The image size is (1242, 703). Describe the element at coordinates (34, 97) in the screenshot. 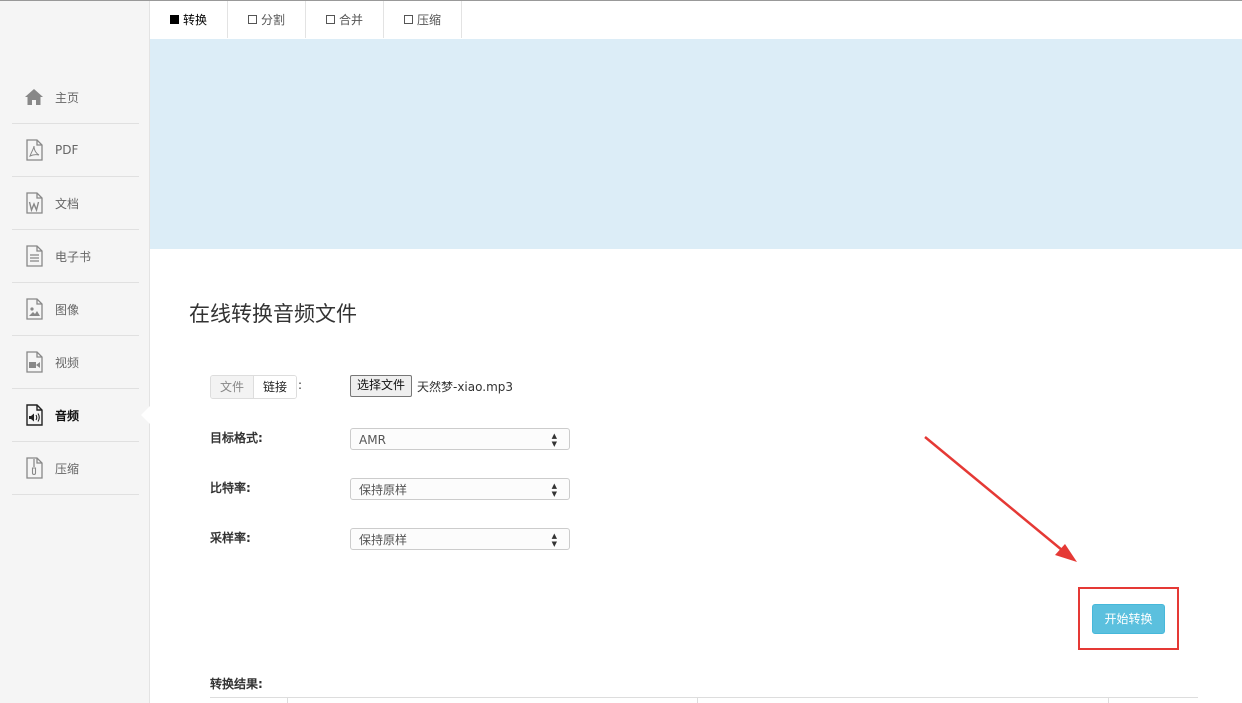

I see `home-icon` at that location.